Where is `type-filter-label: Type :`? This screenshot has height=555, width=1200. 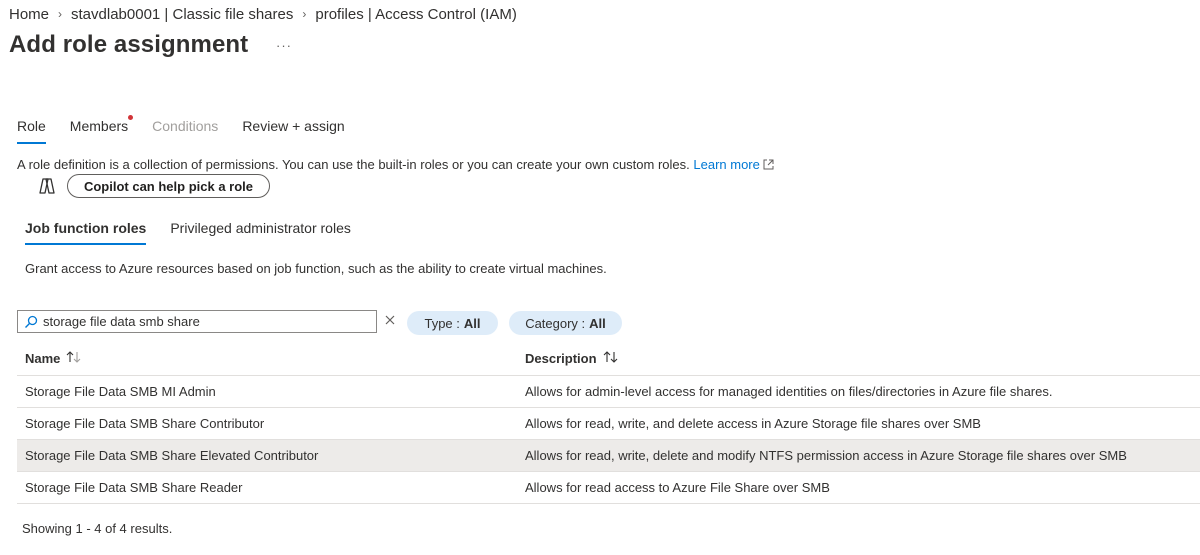
type-filter-label: Type : is located at coordinates (442, 323).